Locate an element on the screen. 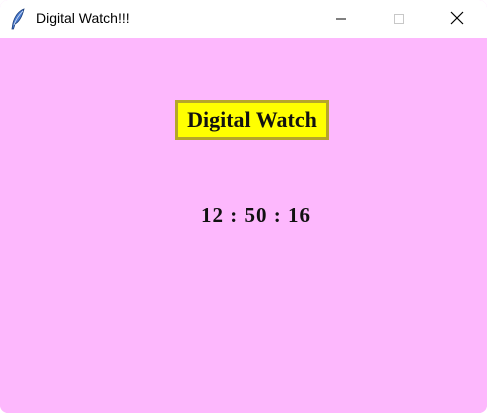 This screenshot has height=413, width=487. heading-label: Digital Watch is located at coordinates (252, 120).